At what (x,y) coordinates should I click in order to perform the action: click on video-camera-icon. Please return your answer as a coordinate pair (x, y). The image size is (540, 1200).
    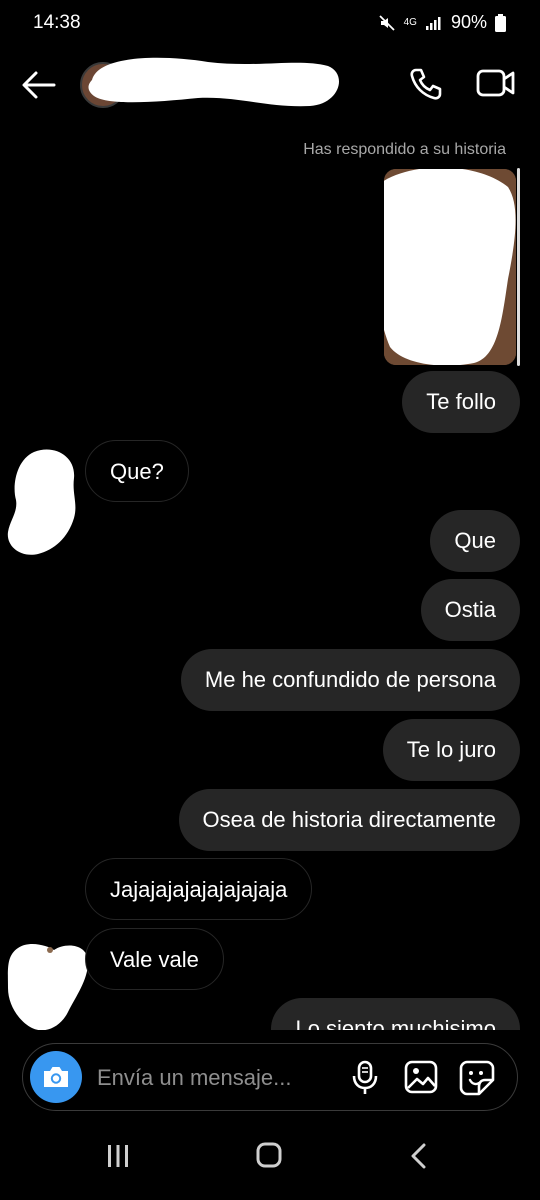
    Looking at the image, I should click on (495, 83).